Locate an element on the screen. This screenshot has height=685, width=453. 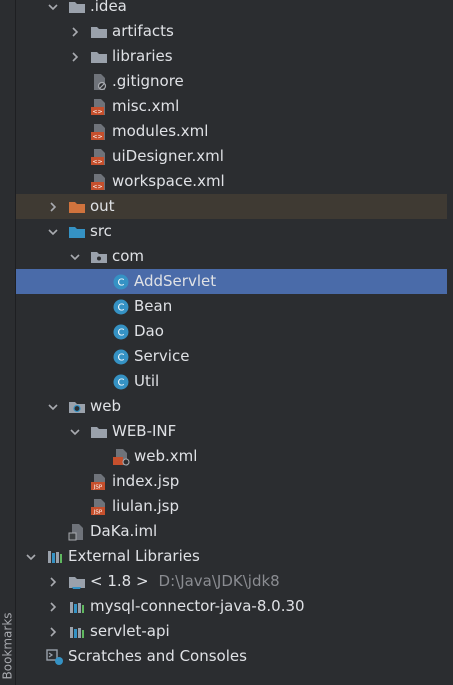
tree-node-label: Service is located at coordinates (162, 356).